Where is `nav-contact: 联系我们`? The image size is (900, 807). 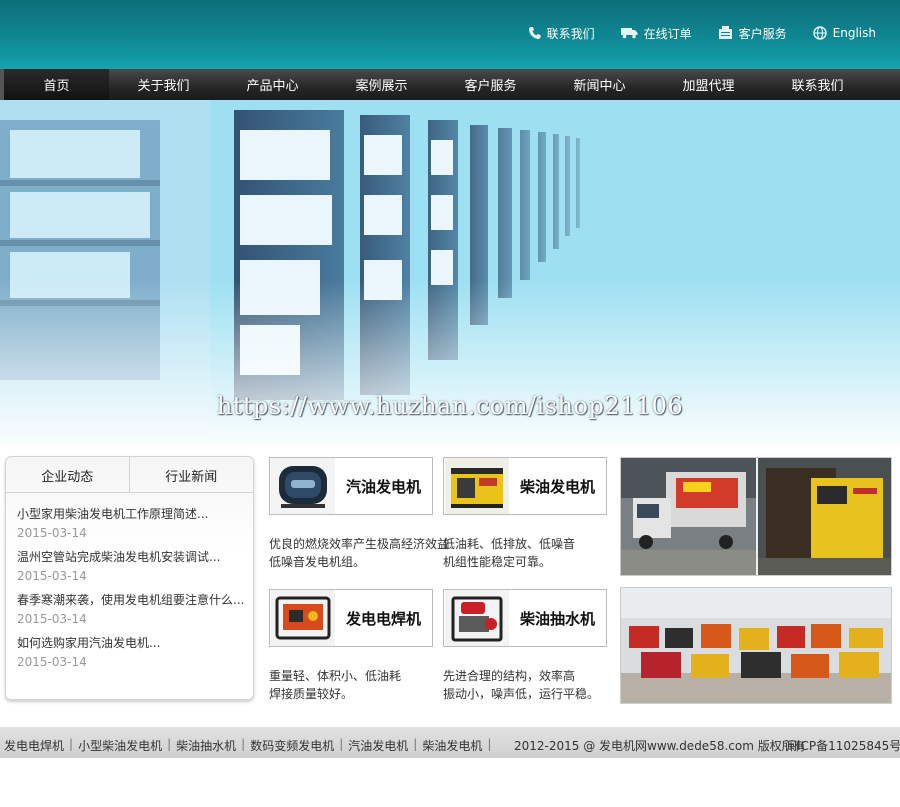
nav-contact: 联系我们 is located at coordinates (817, 84).